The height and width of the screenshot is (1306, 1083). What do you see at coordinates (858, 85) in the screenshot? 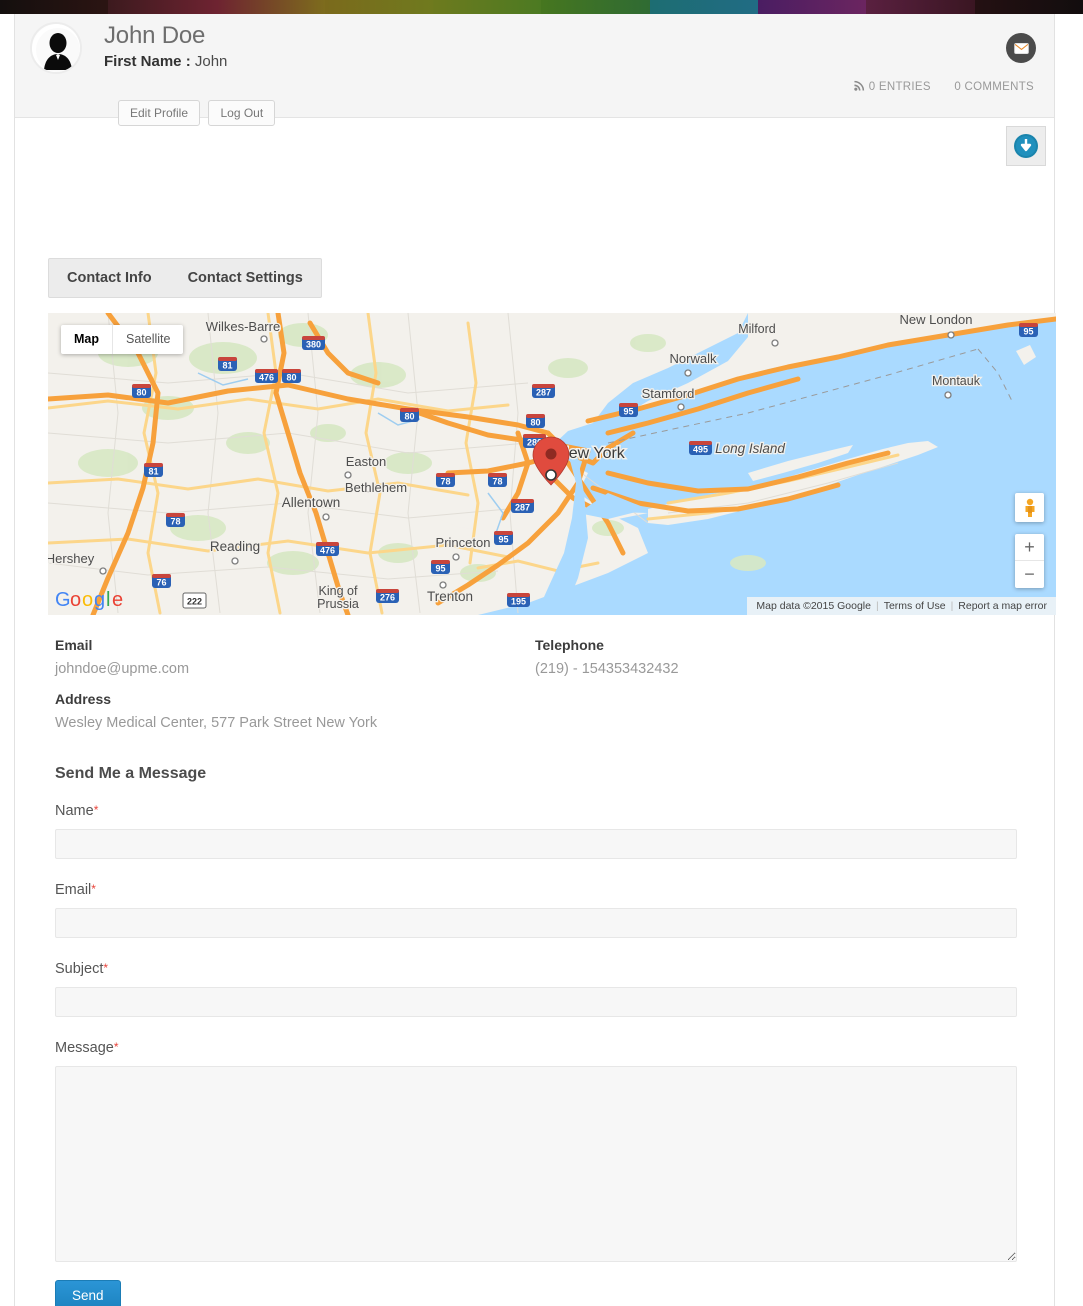
I see `rss-icon` at bounding box center [858, 85].